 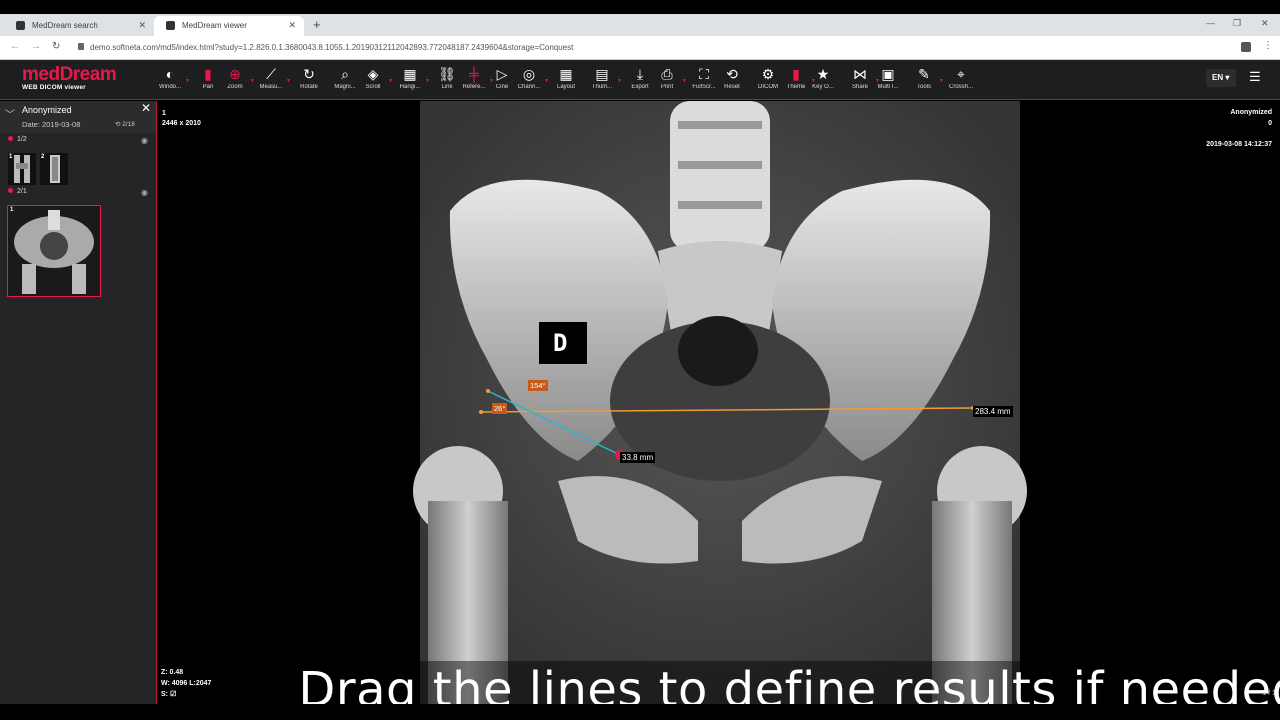 What do you see at coordinates (1210, 23) in the screenshot?
I see `minimize-icon: —` at bounding box center [1210, 23].